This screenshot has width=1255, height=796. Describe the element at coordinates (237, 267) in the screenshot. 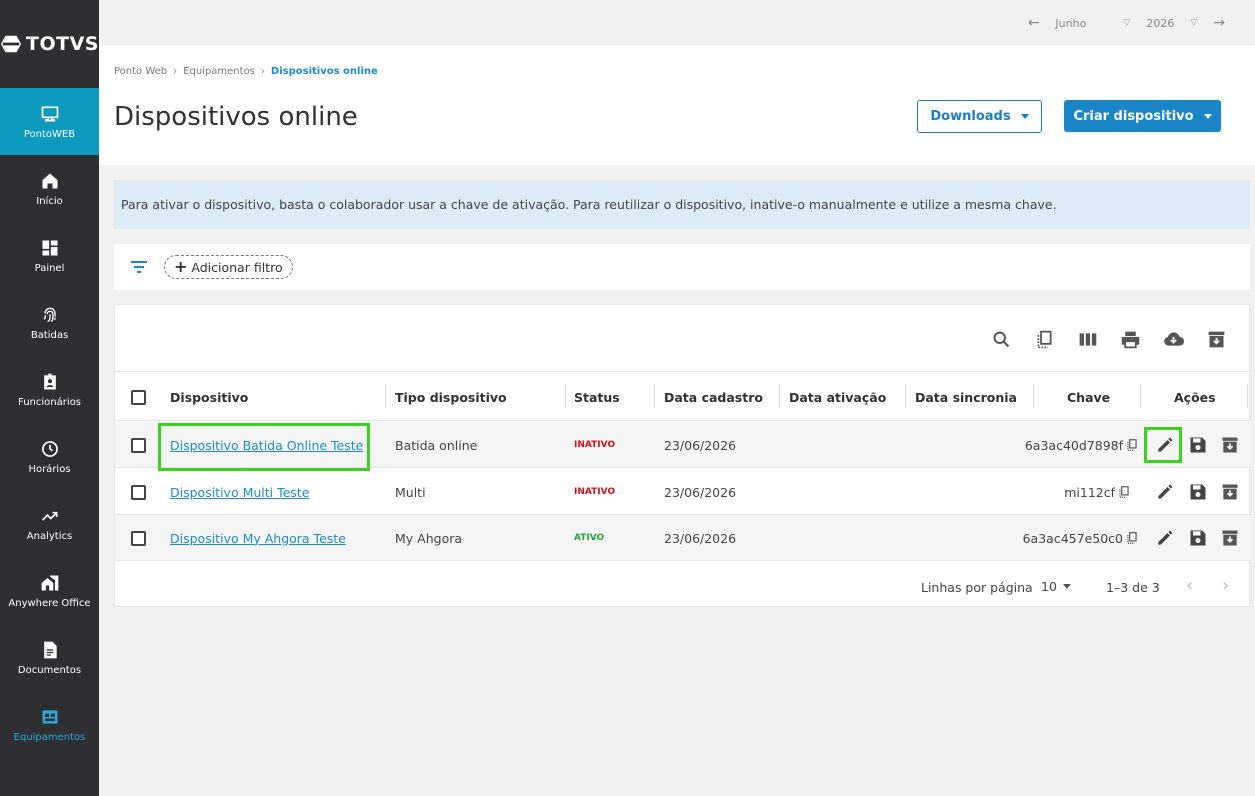

I see `add-filter-label: Adicionar filtro` at that location.